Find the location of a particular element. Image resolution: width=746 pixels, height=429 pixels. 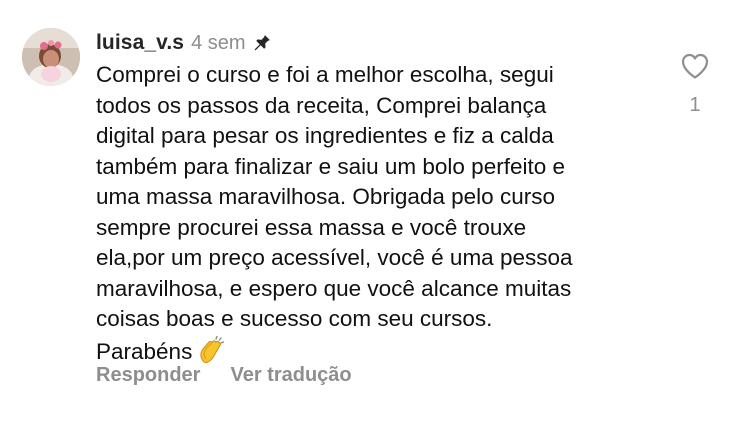

heart-icon is located at coordinates (695, 66).